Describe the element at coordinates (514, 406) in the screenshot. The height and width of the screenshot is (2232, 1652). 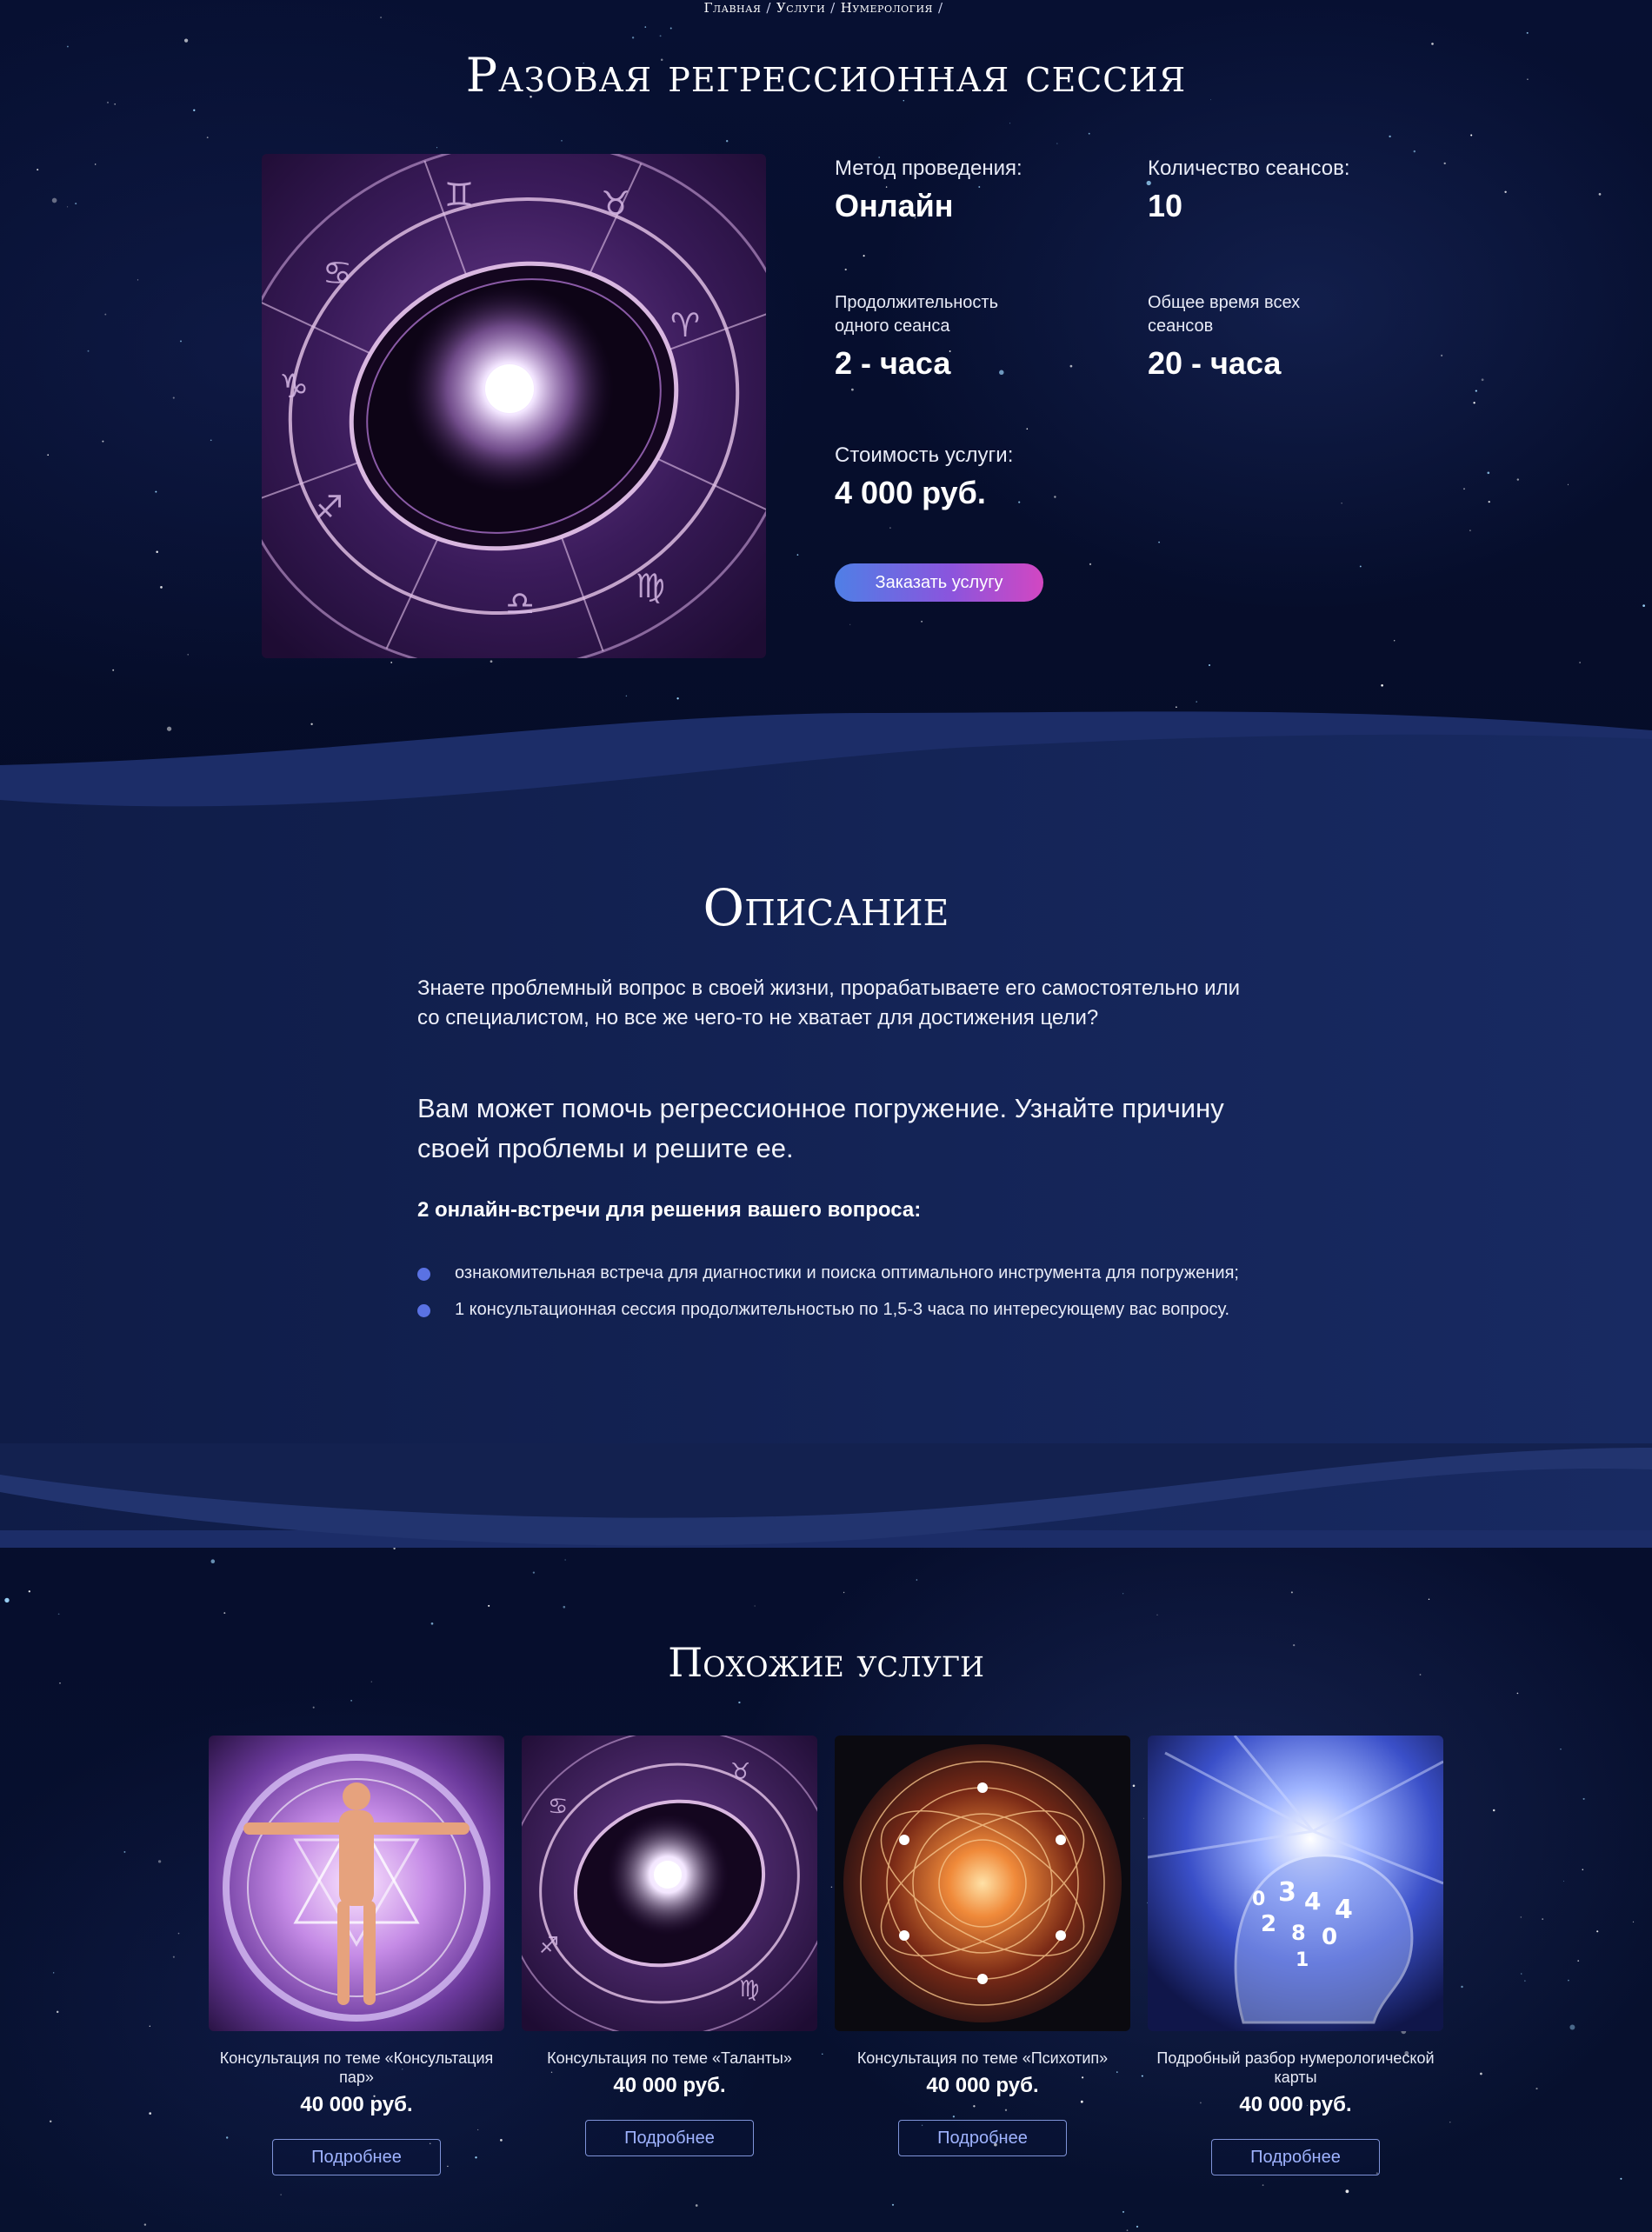
I see `zodiac-wheel-illustration: ♋ ♊ ♉ ♈ ♍ ♐ ♑ ♎` at that location.